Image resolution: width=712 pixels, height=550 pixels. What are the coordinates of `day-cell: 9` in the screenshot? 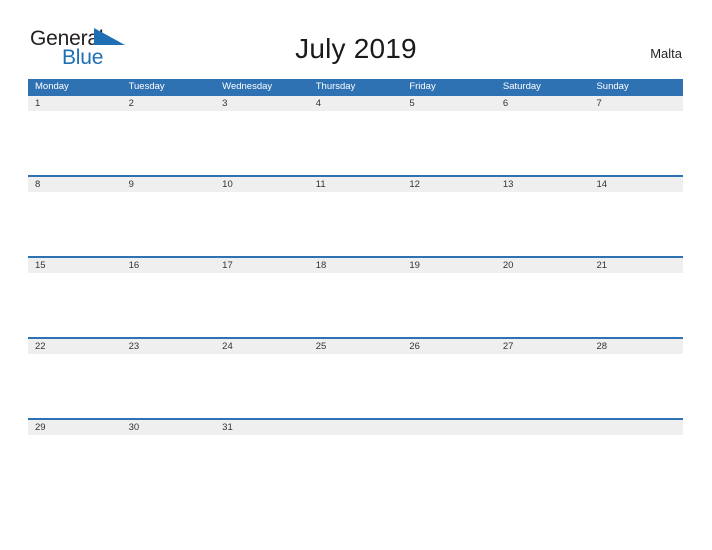 It's located at (169, 184).